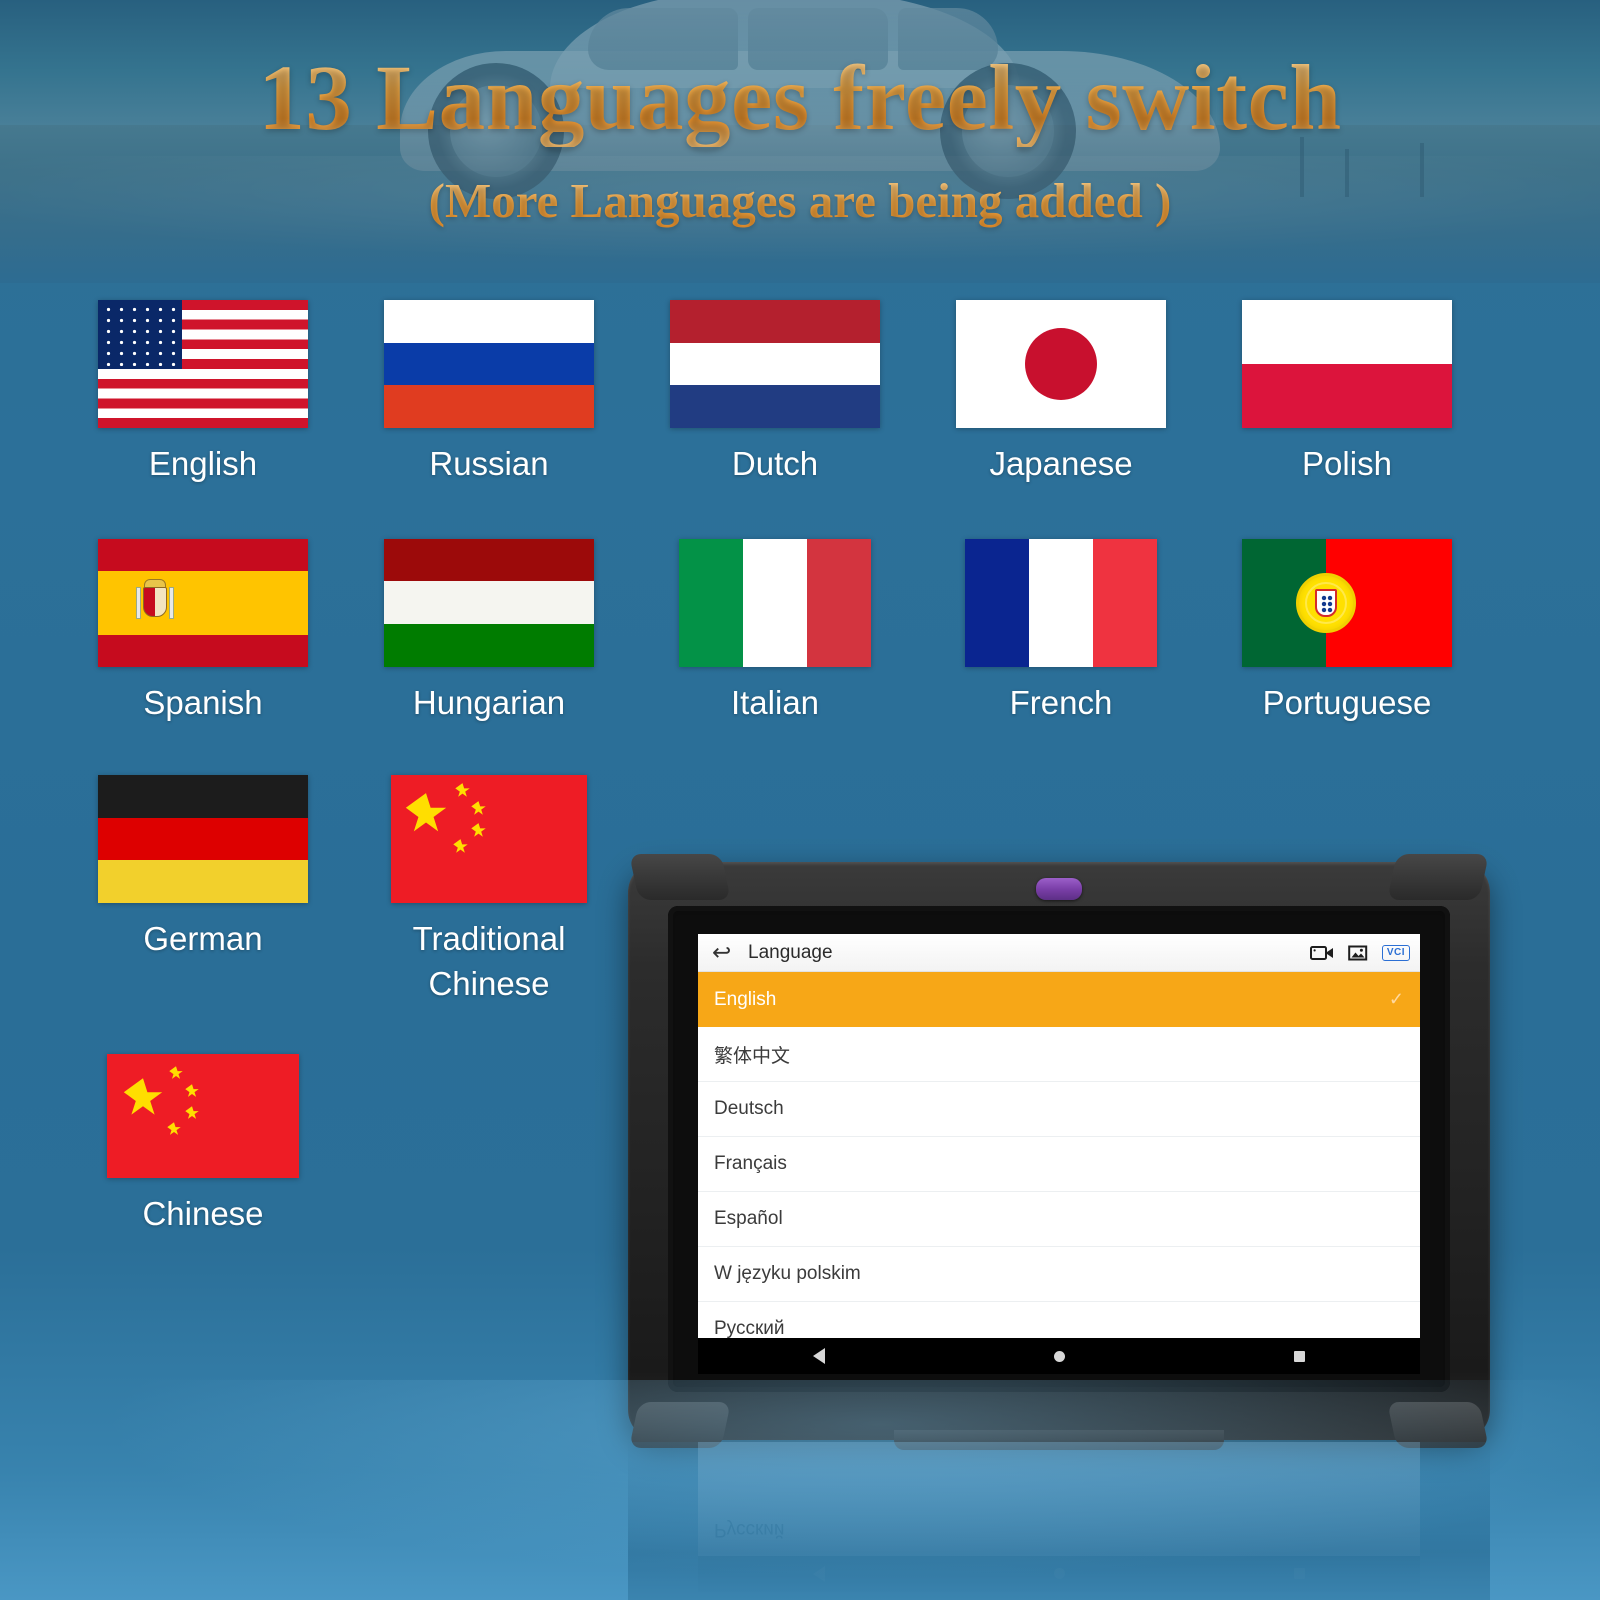 The image size is (1600, 1600). Describe the element at coordinates (1396, 999) in the screenshot. I see `check-icon: ✓` at that location.